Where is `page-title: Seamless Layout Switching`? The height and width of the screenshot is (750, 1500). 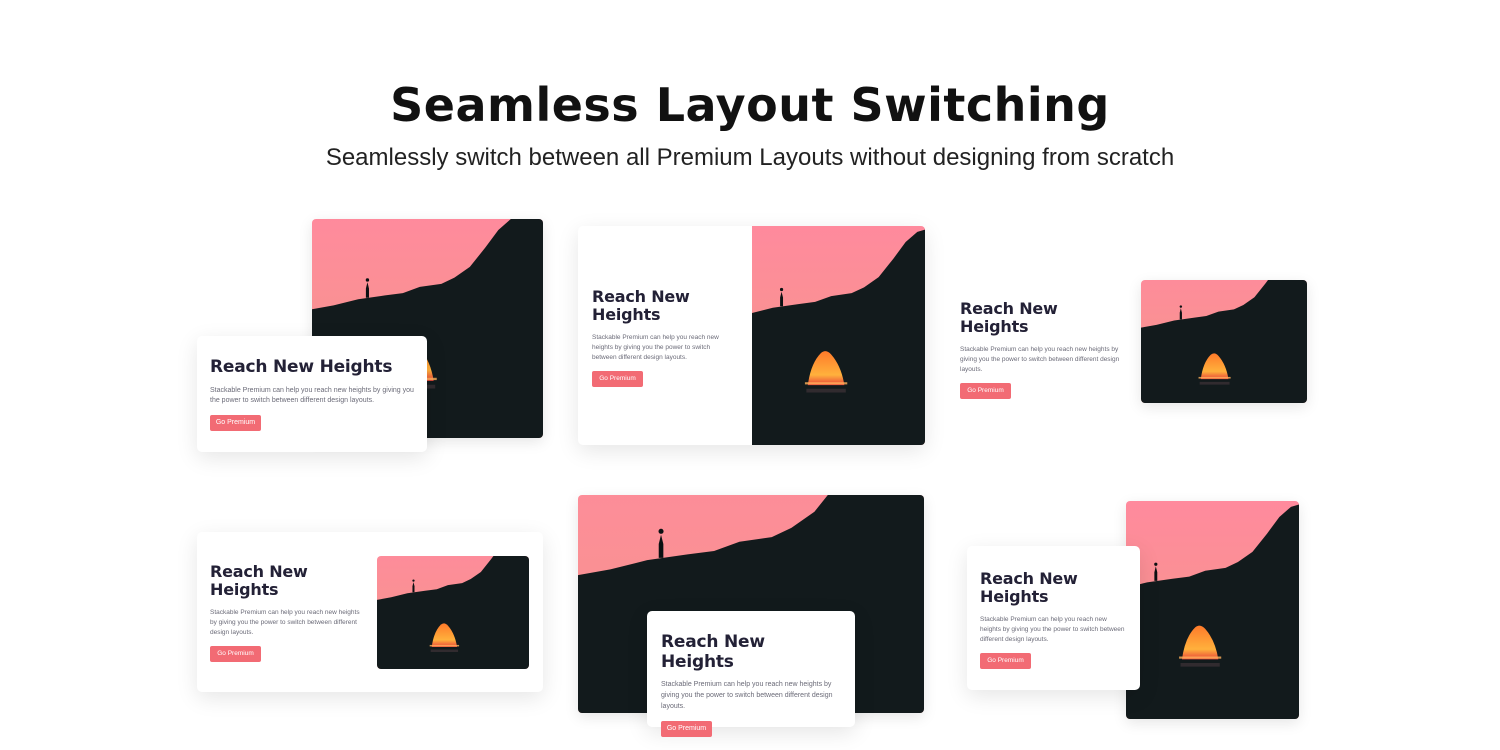 page-title: Seamless Layout Switching is located at coordinates (750, 105).